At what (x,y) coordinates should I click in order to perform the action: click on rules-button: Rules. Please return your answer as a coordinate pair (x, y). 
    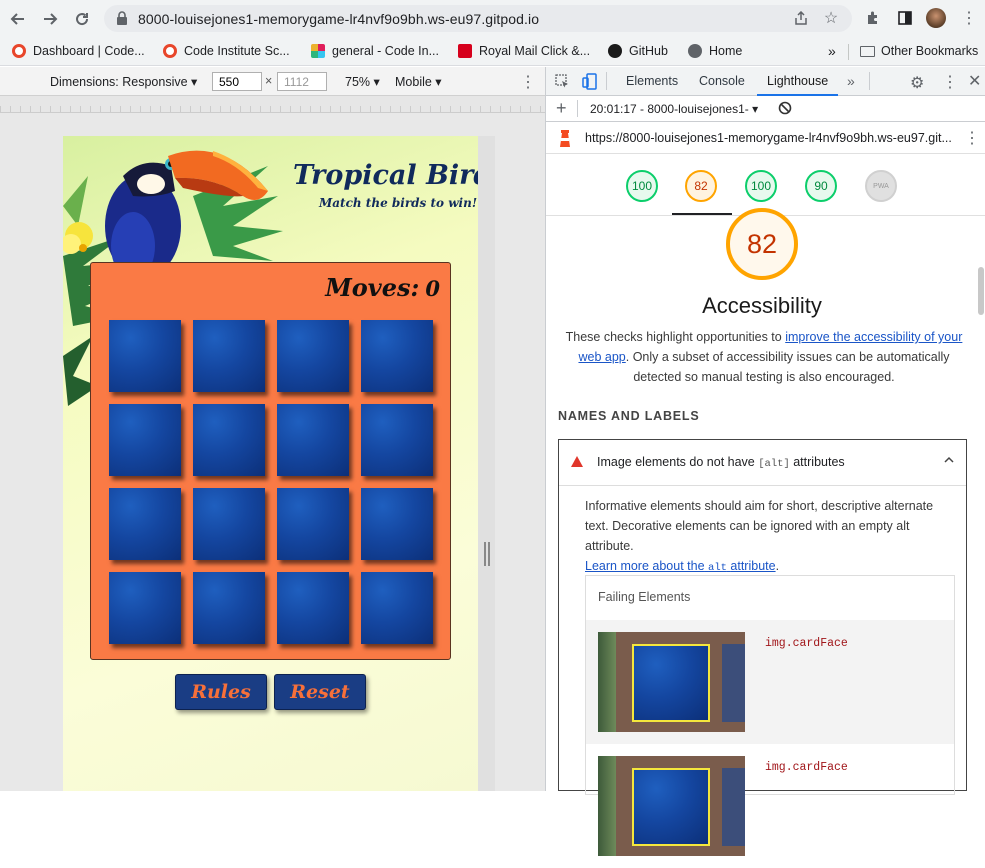
    Looking at the image, I should click on (221, 692).